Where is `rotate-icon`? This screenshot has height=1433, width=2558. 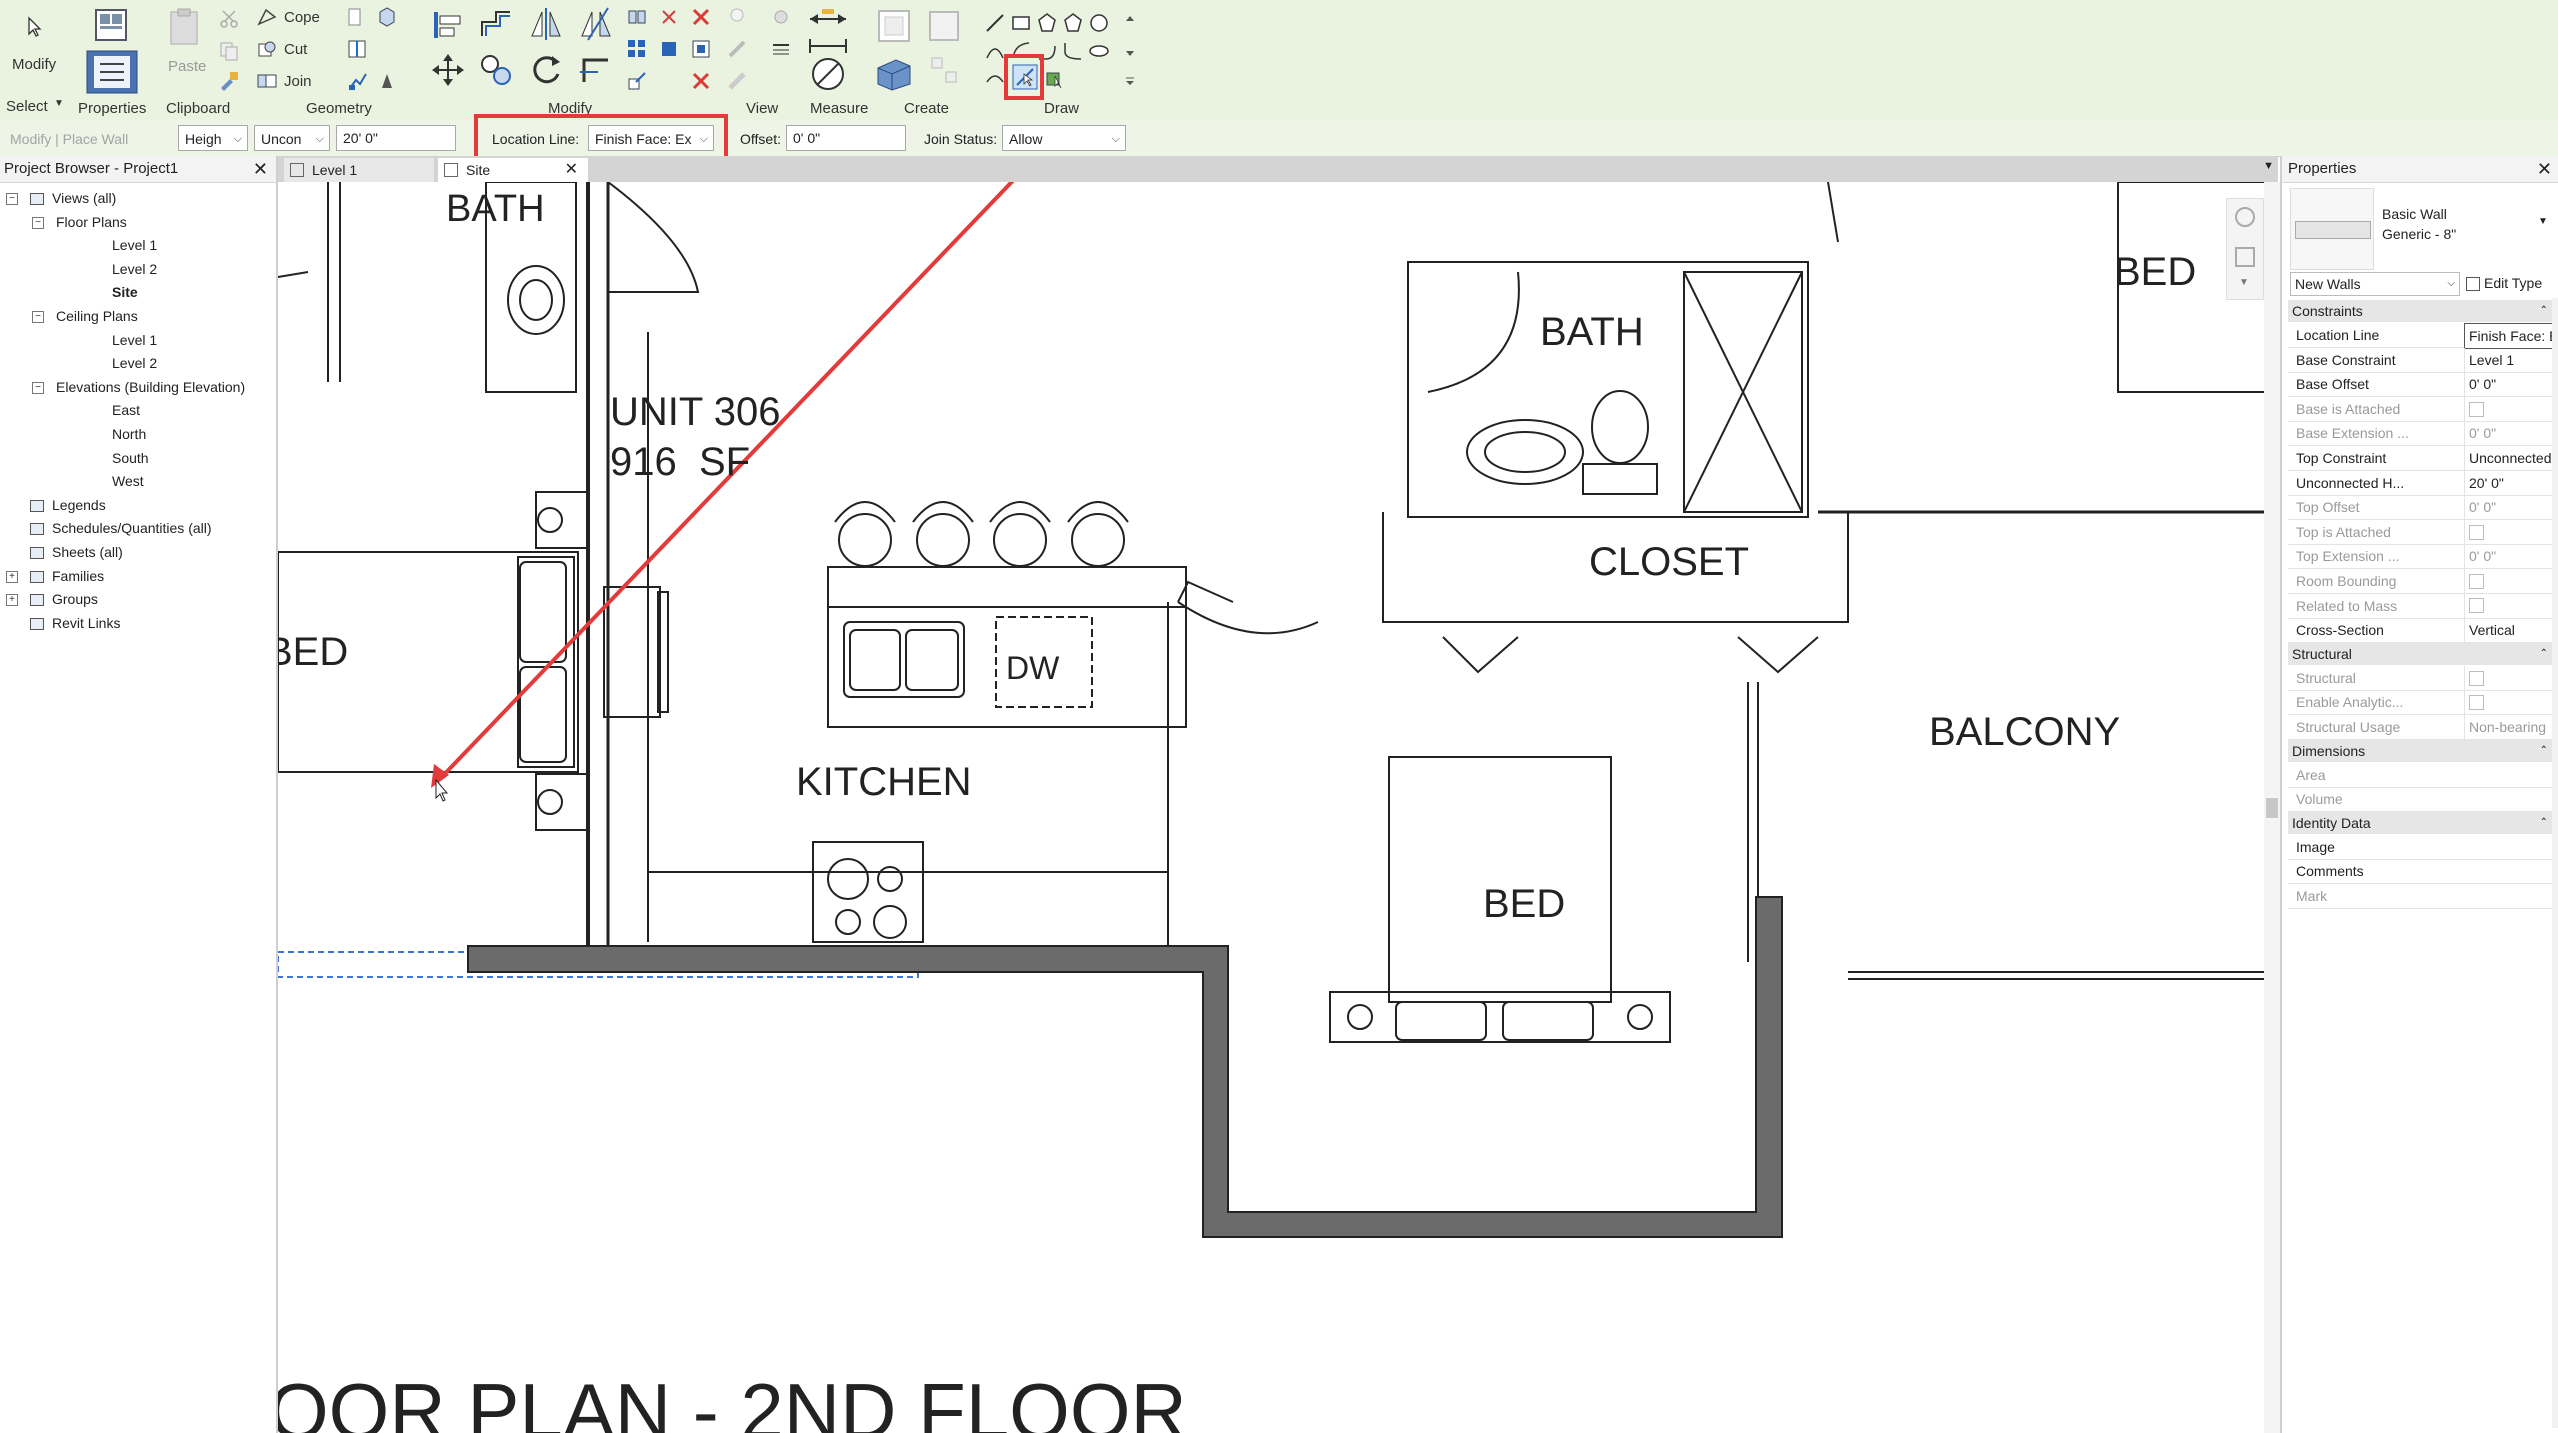 rotate-icon is located at coordinates (546, 70).